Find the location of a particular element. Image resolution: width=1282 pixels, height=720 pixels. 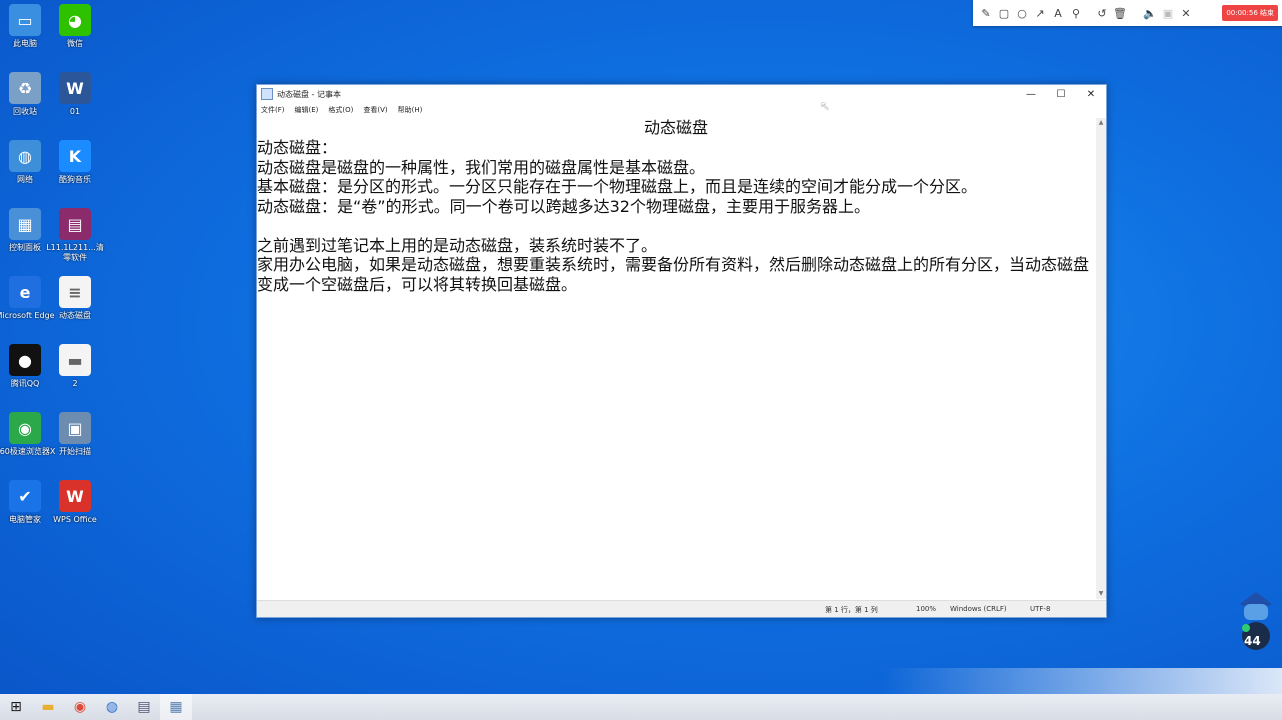

rectangle-icon: ▢ is located at coordinates (1004, 13).